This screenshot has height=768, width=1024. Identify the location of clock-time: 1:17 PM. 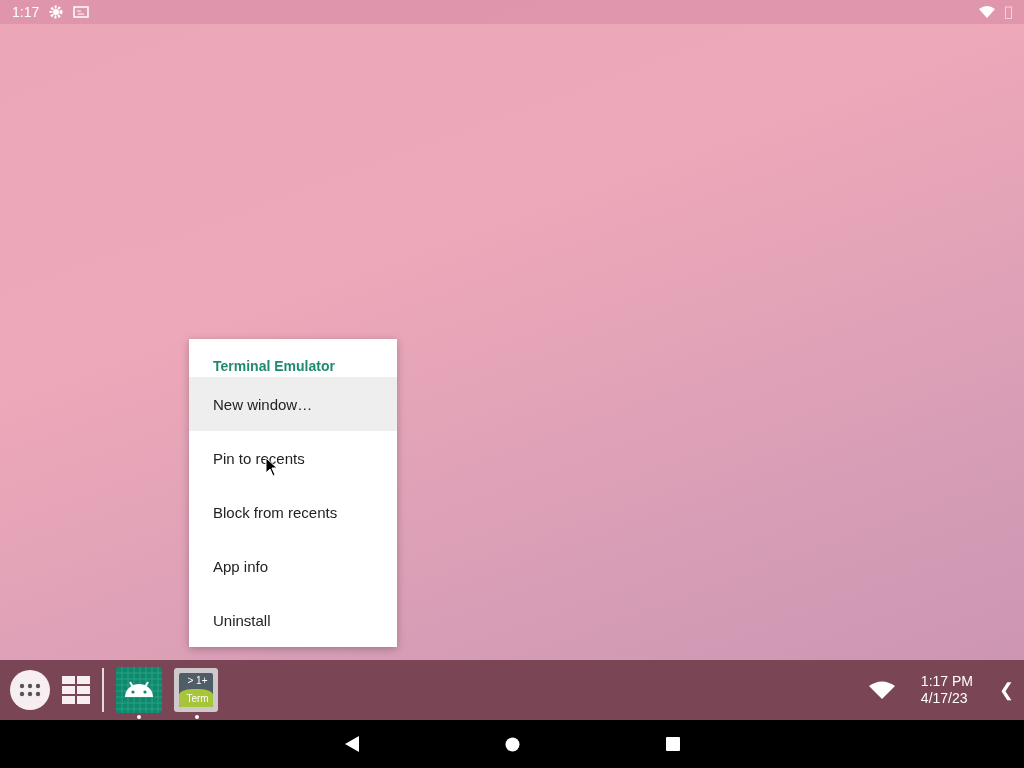
(946, 681).